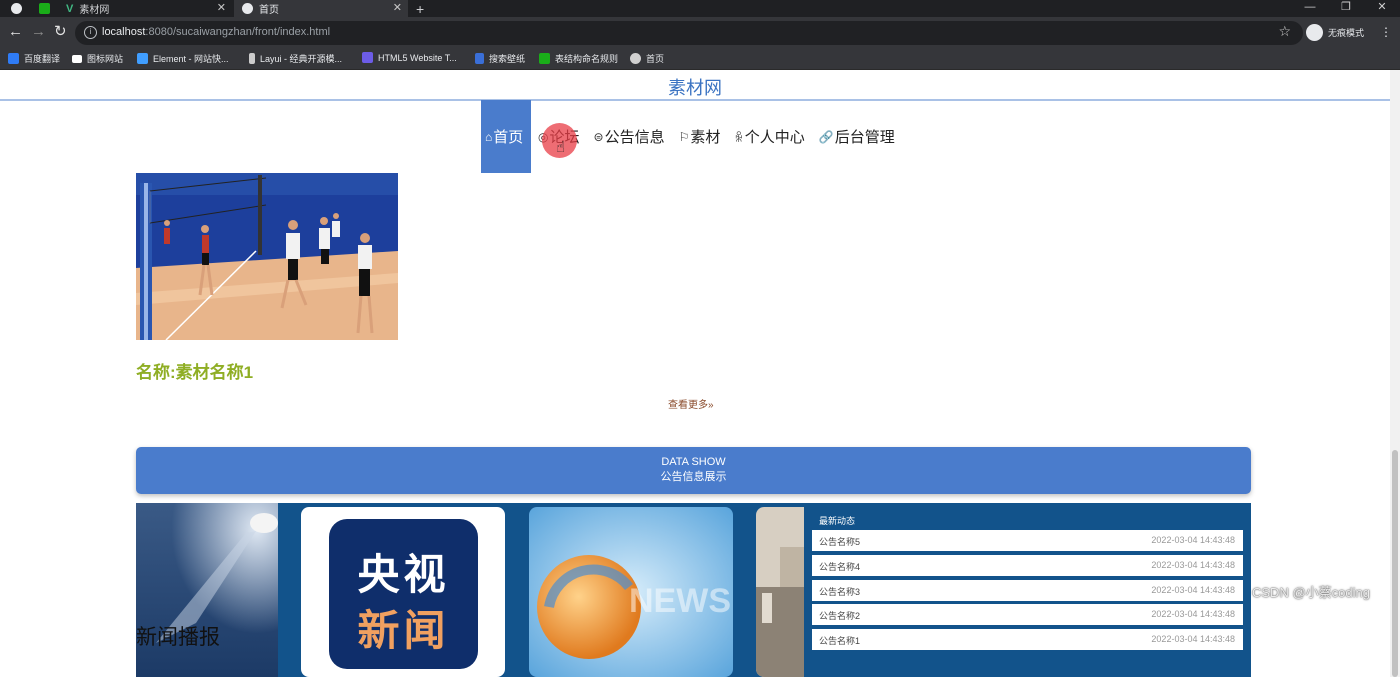 This screenshot has height=677, width=1400. What do you see at coordinates (1027, 639) in the screenshot?
I see `notice-item: 公告名称1 2022-03-04 14:43:48` at bounding box center [1027, 639].